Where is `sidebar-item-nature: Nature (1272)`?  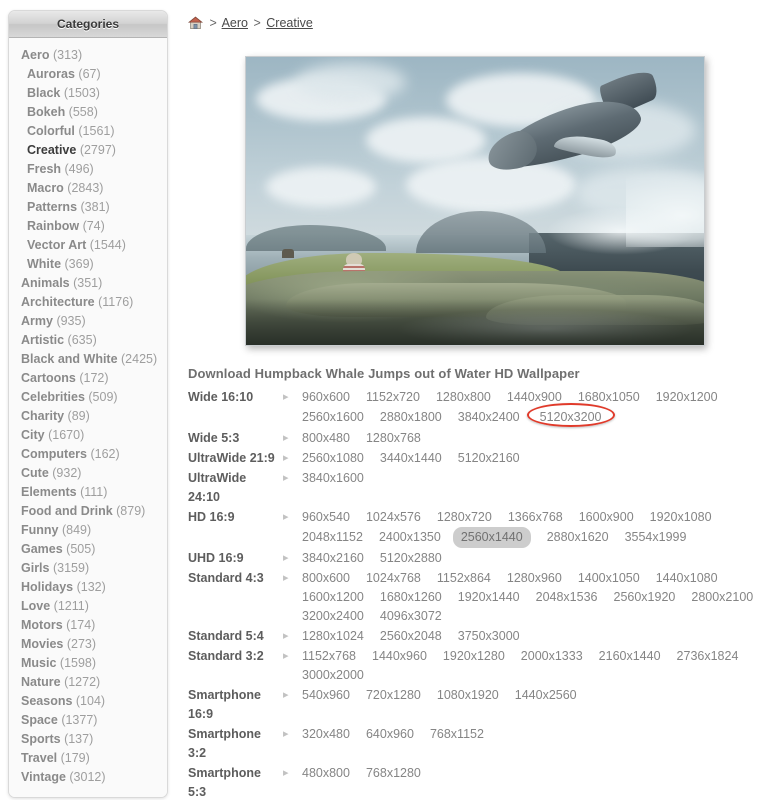
sidebar-item-nature: Nature (1272) is located at coordinates (88, 682).